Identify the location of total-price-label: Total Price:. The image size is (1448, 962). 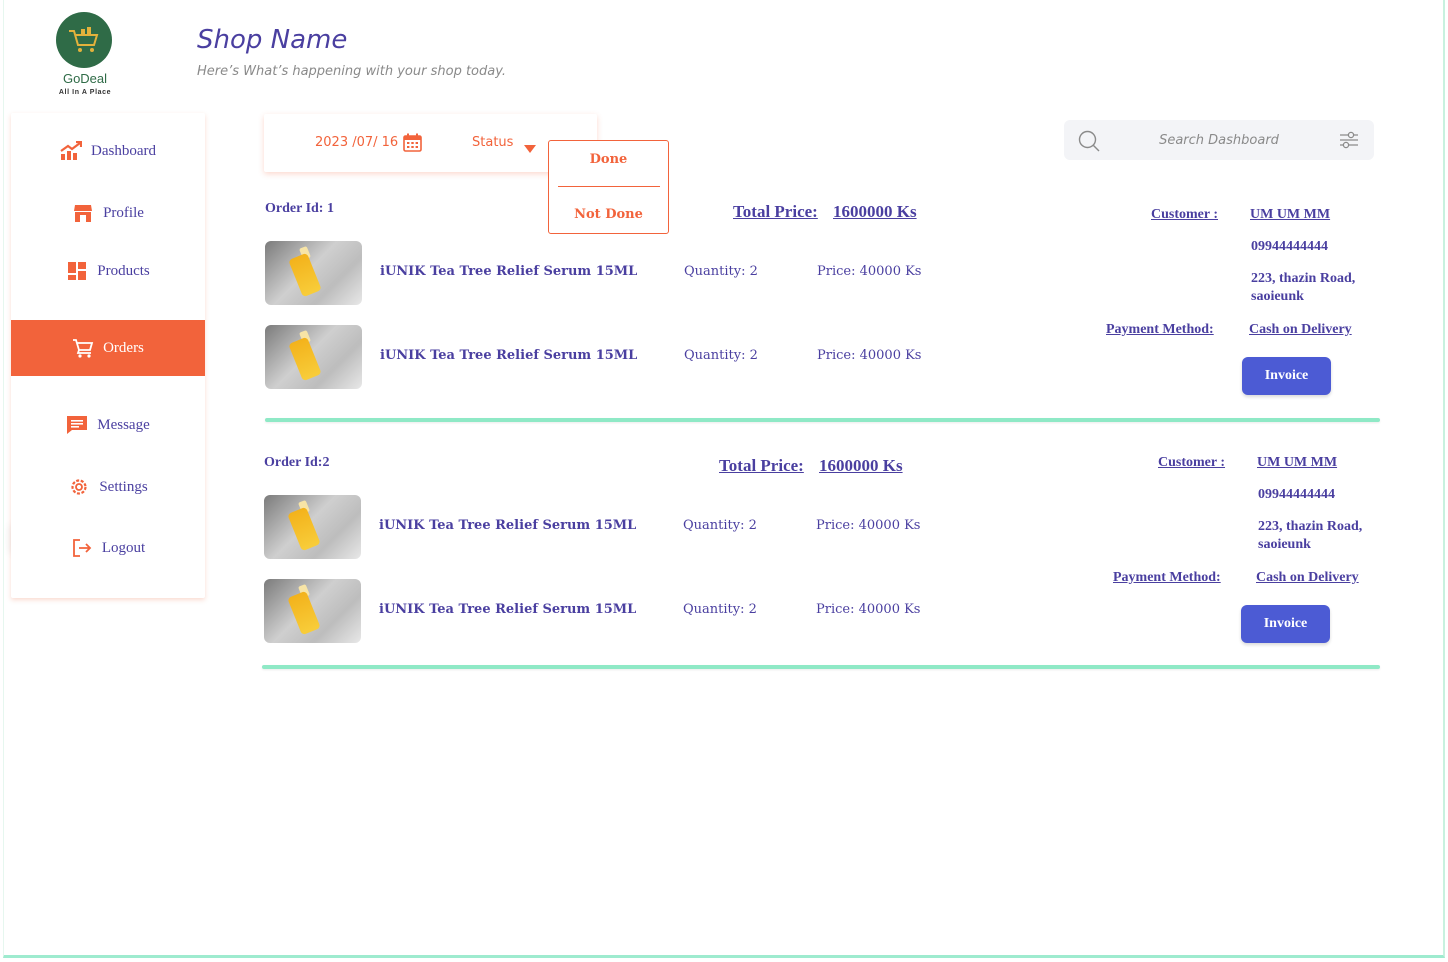
(761, 465).